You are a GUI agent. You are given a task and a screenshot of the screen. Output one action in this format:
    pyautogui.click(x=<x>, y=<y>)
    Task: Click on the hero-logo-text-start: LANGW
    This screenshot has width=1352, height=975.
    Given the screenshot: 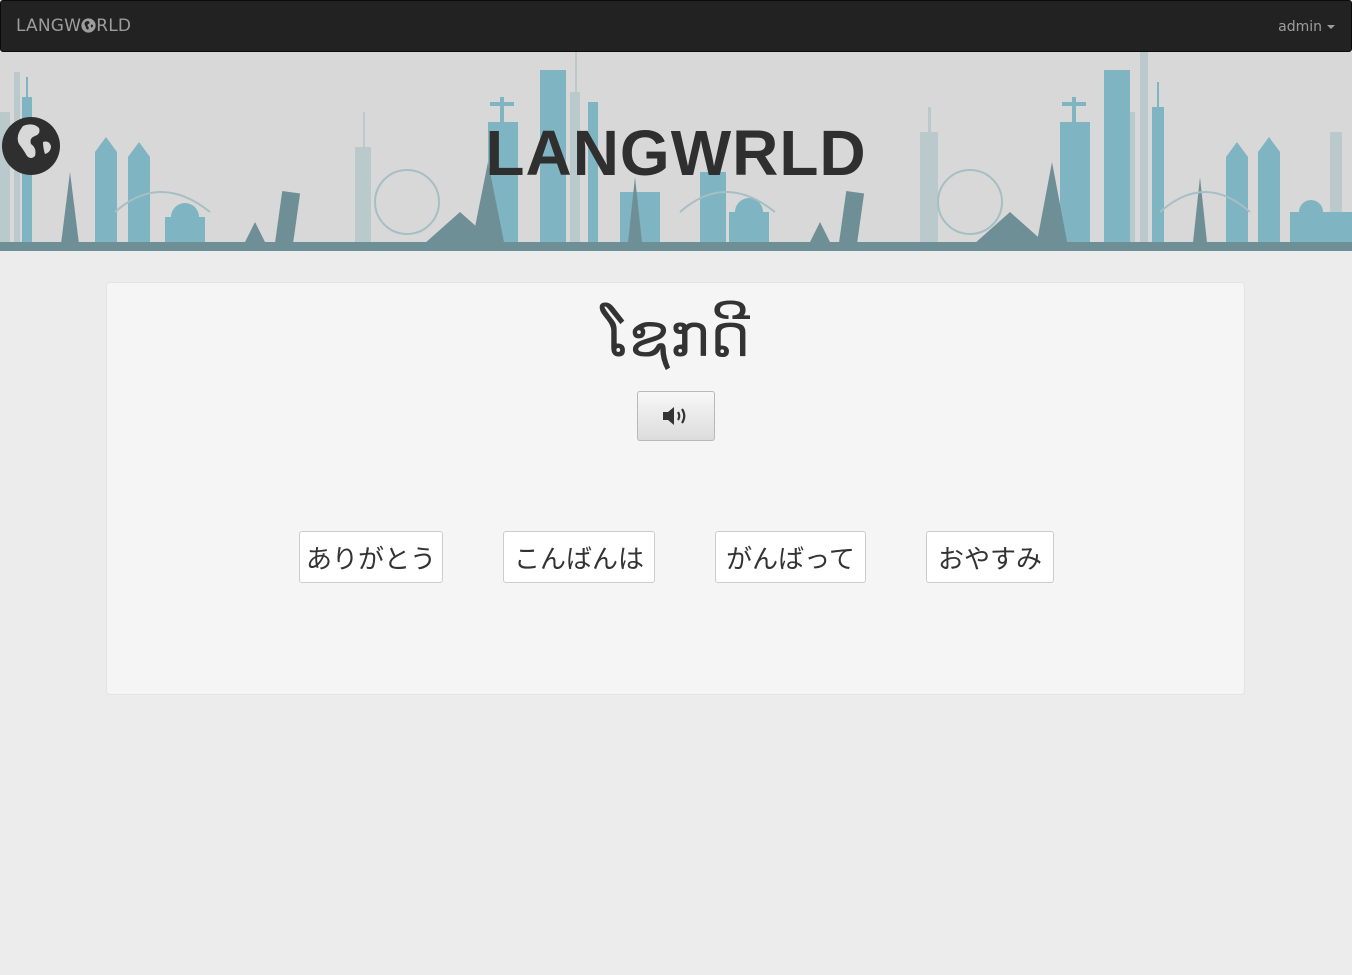 What is the action you would take?
    pyautogui.click(x=609, y=153)
    